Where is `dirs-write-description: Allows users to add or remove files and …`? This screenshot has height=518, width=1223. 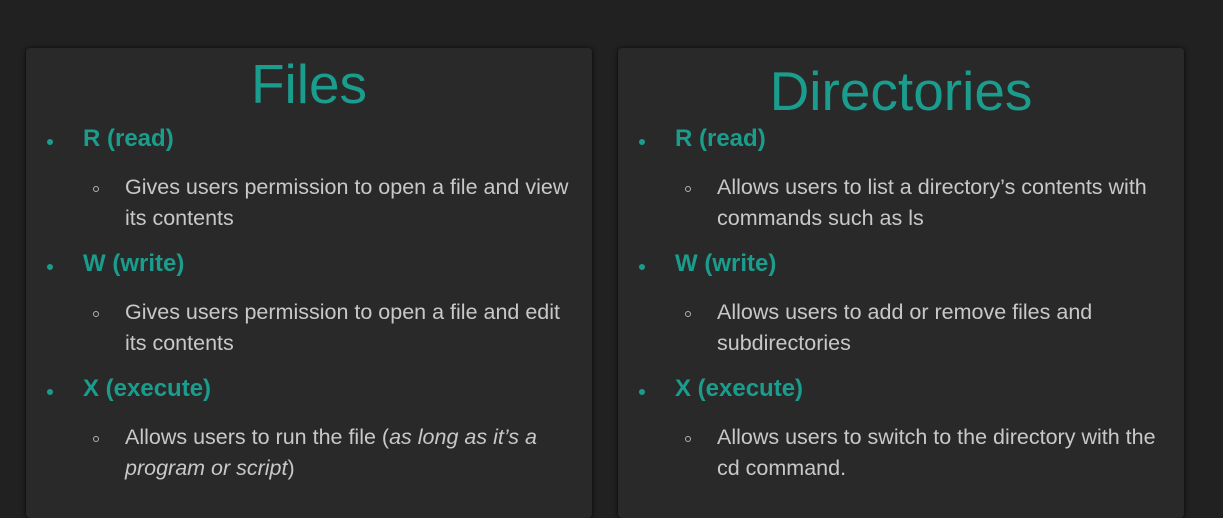
dirs-write-description: Allows users to add or remove files and … is located at coordinates (905, 327).